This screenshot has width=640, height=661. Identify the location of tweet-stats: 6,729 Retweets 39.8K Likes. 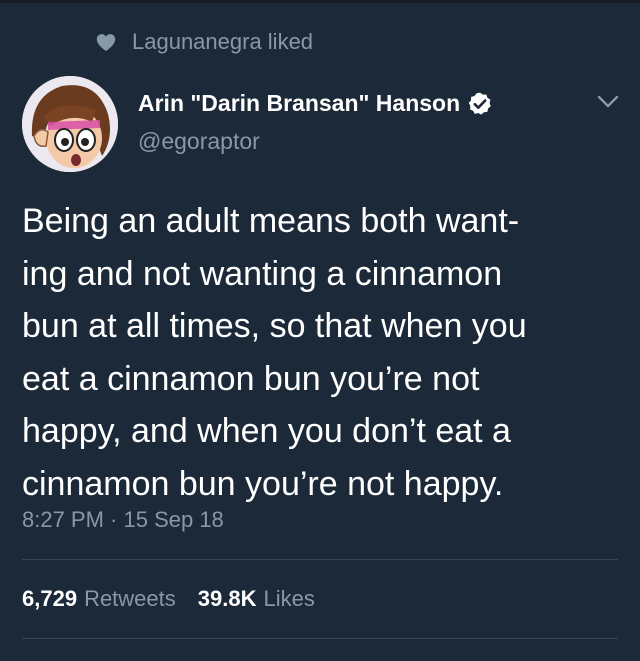
(179, 599).